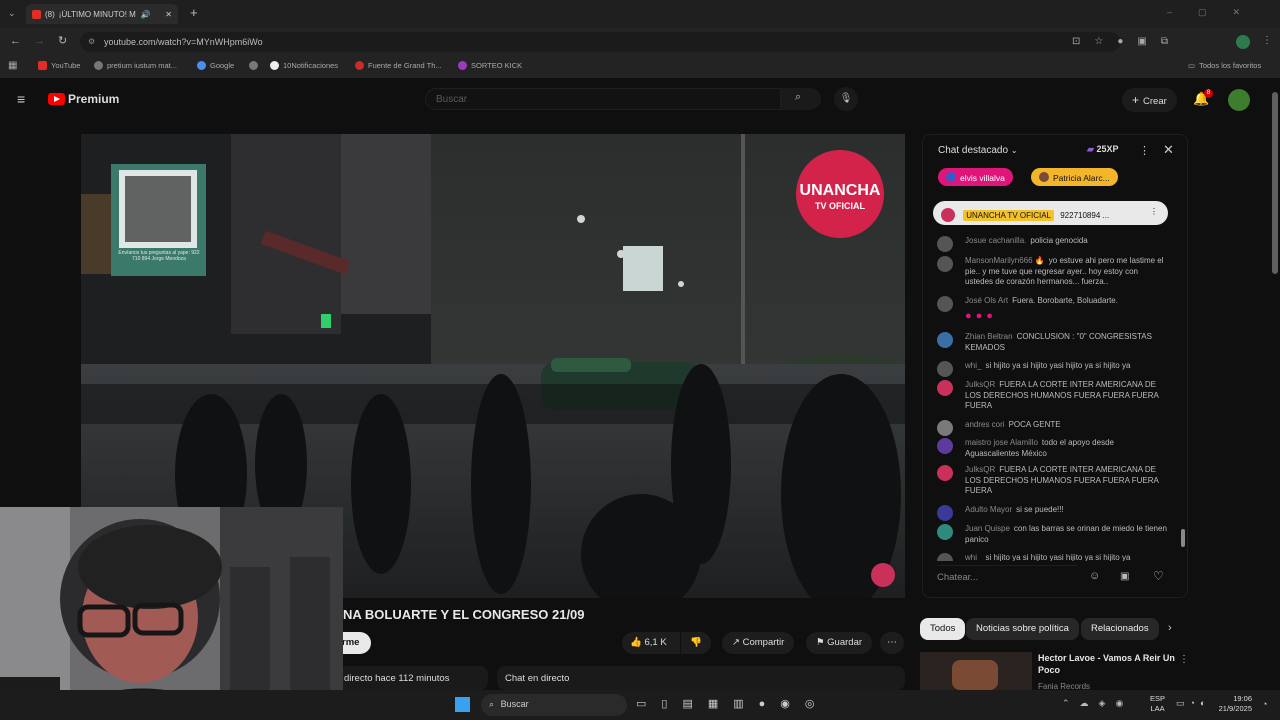  I want to click on search-input: Buscar, so click(603, 99).